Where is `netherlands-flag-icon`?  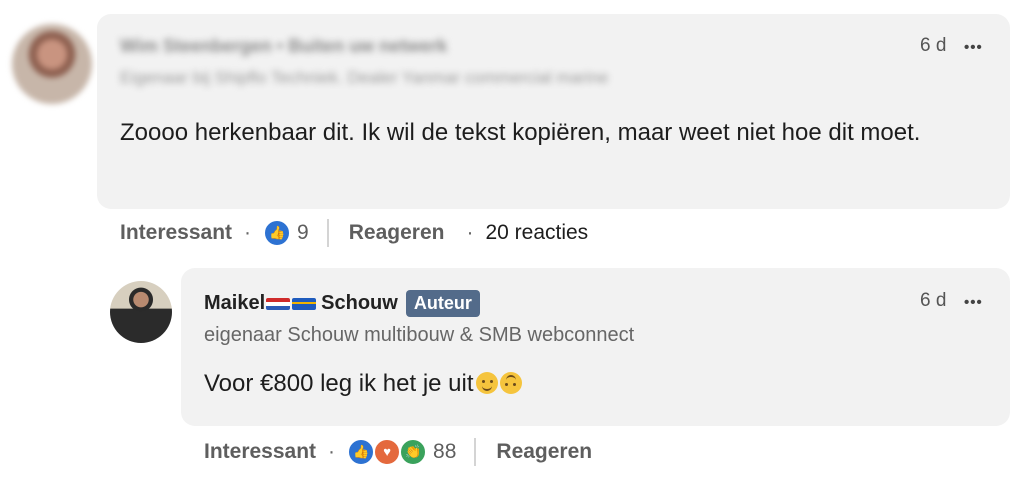
netherlands-flag-icon is located at coordinates (278, 303).